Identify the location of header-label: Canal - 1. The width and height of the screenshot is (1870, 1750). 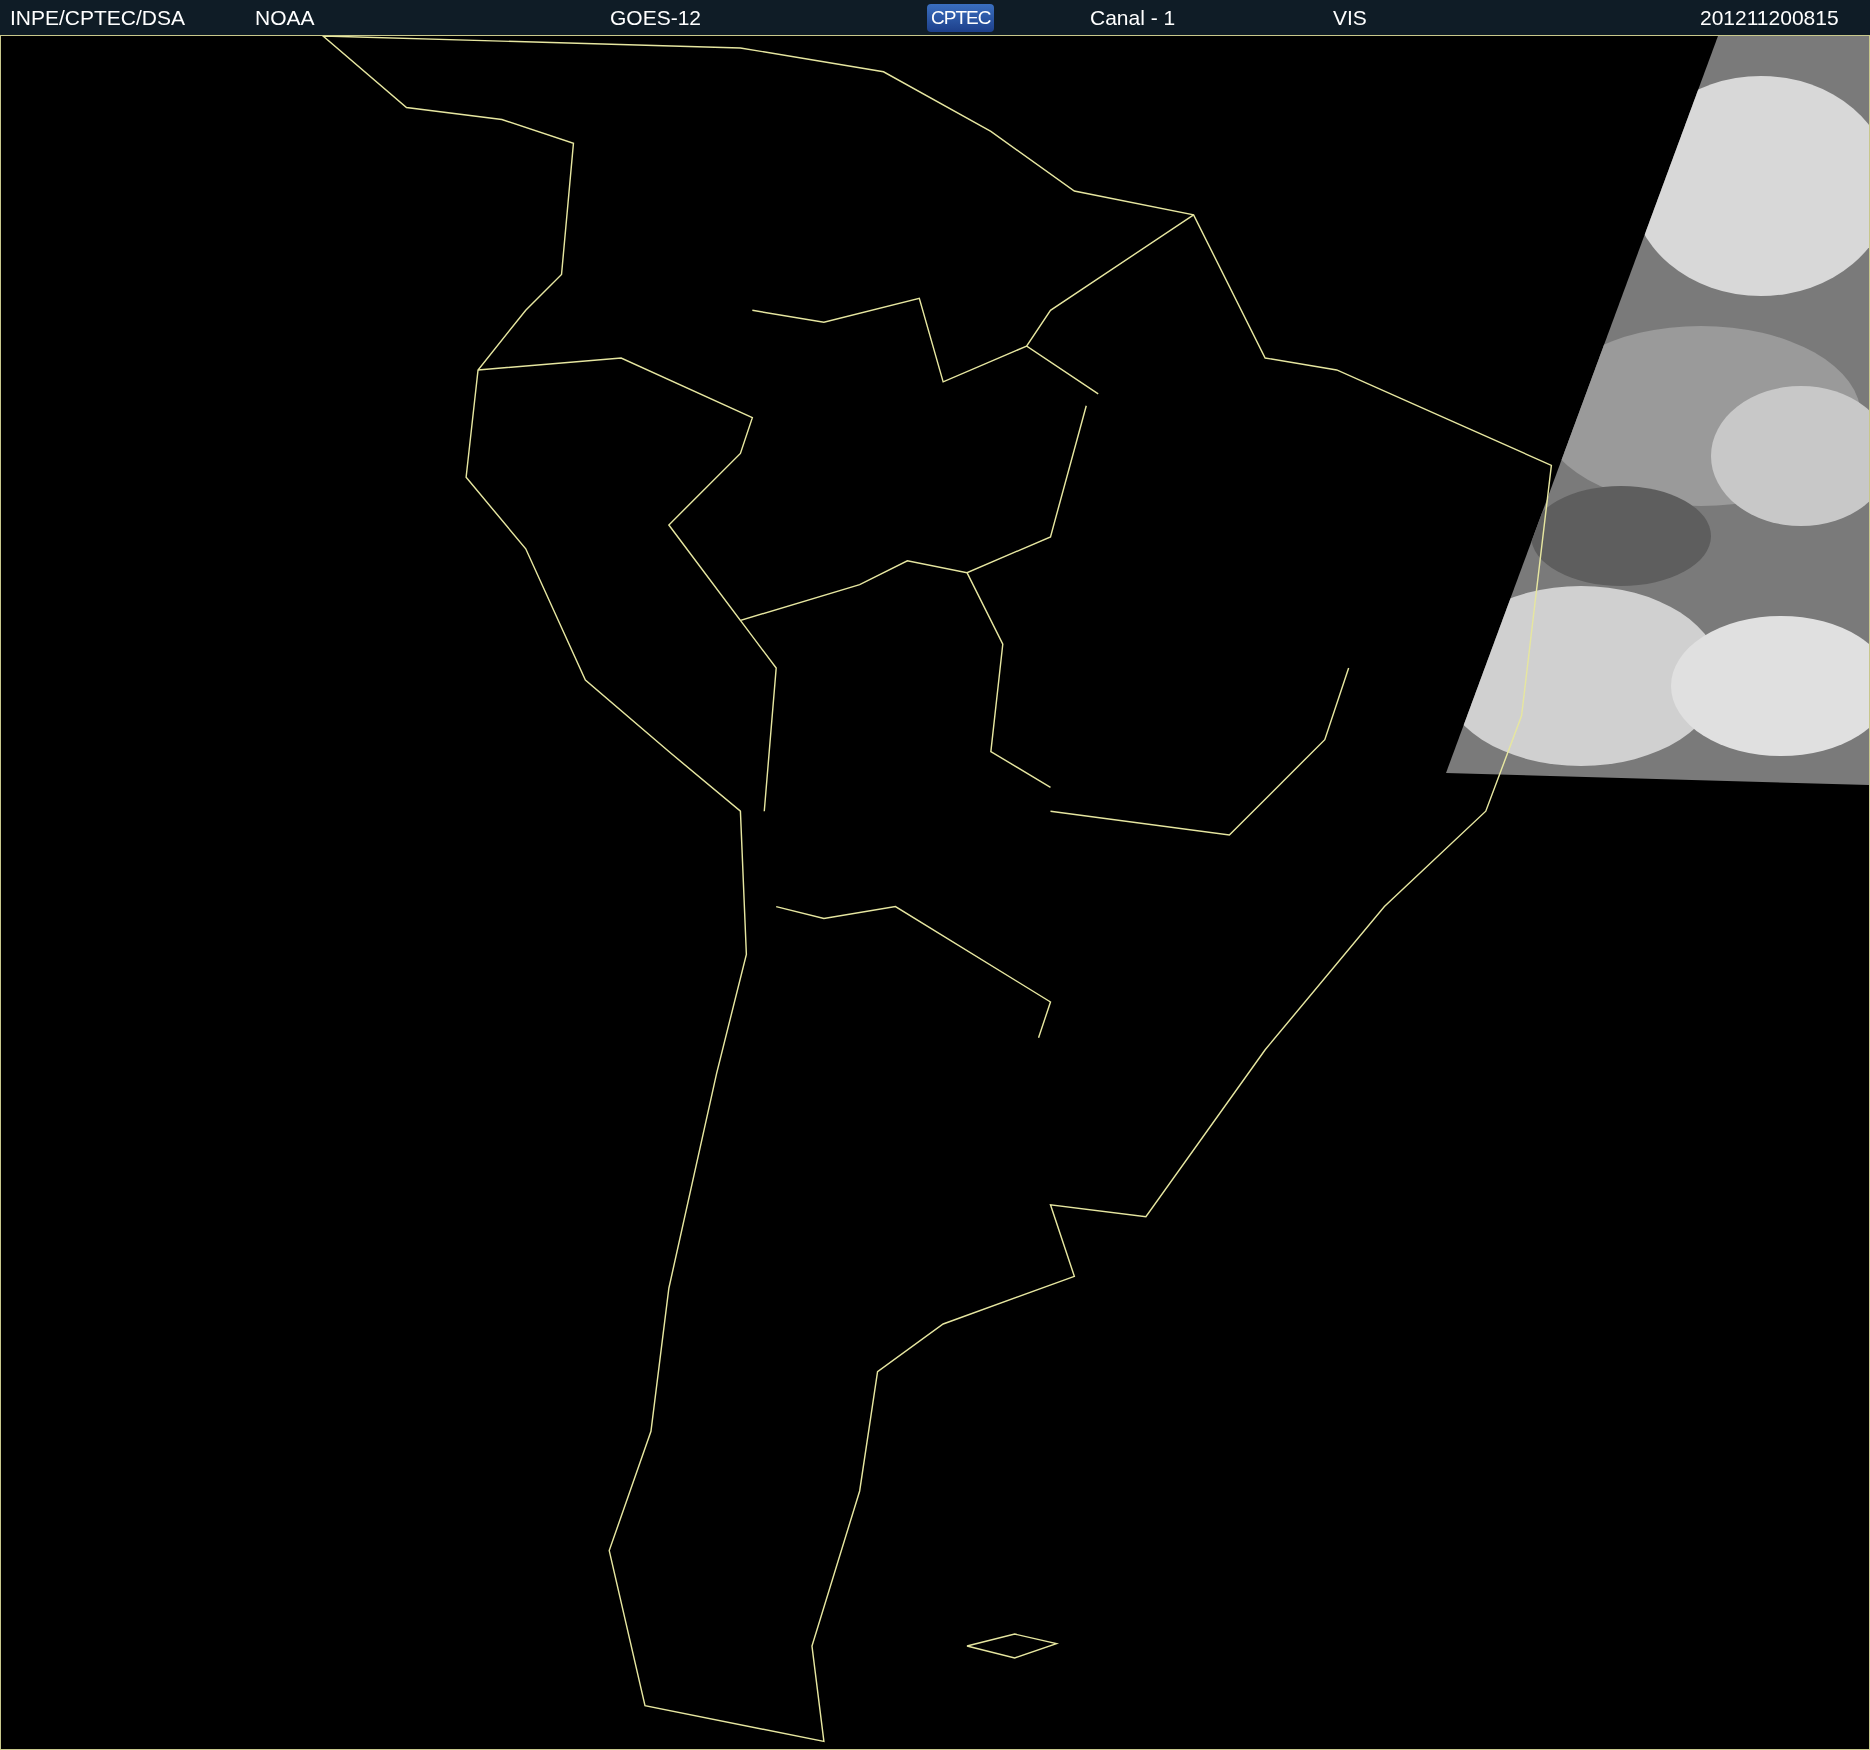
(1133, 17).